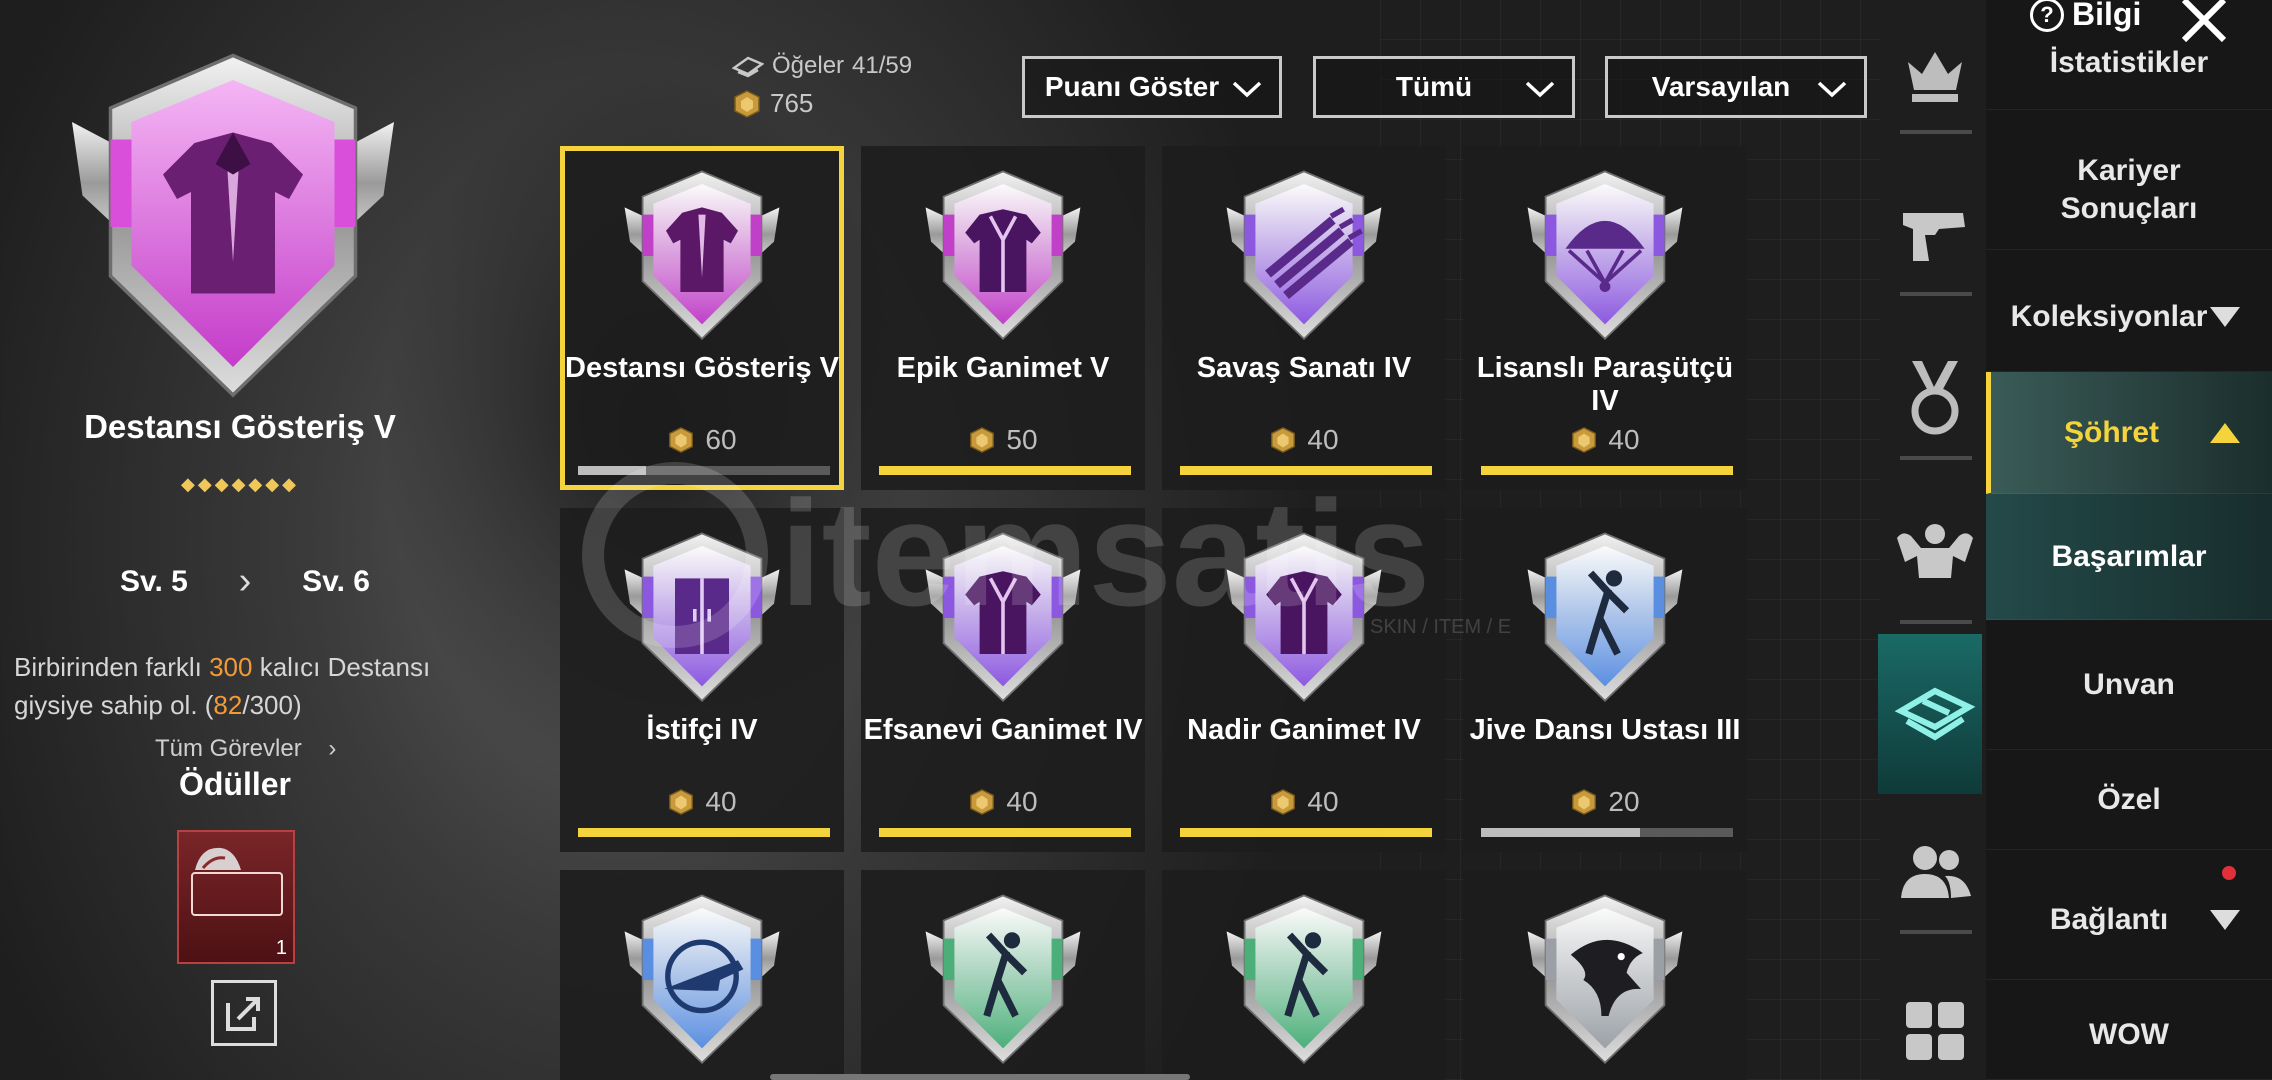 The height and width of the screenshot is (1080, 2272). Describe the element at coordinates (228, 705) in the screenshot. I see `desc-progress: 82` at that location.